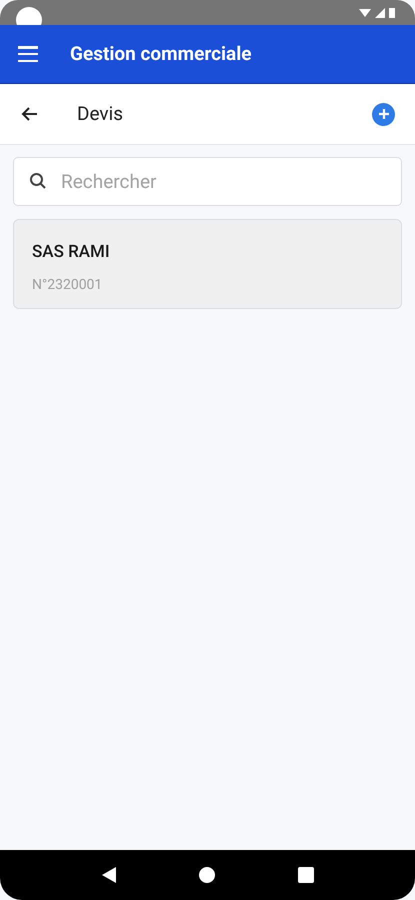  I want to click on client-name: SAS RAMI, so click(71, 252).